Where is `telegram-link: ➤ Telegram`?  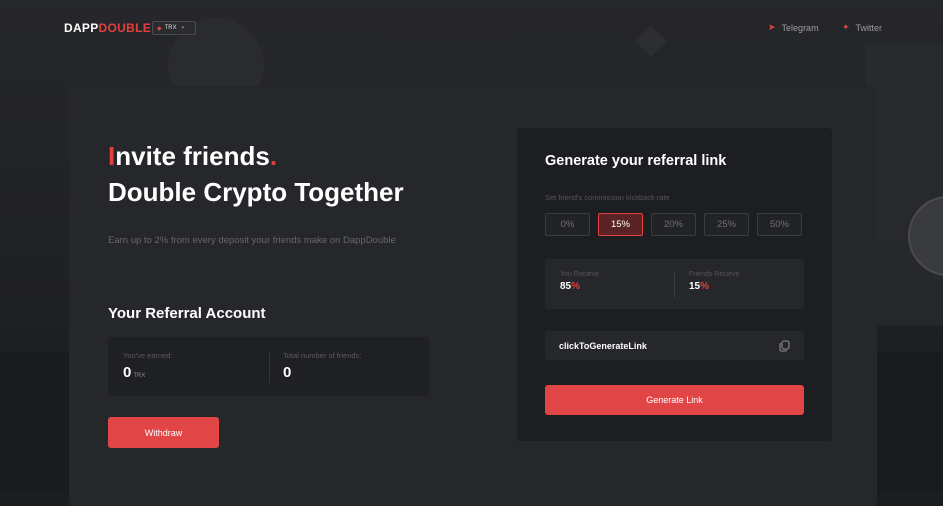
telegram-link: ➤ Telegram is located at coordinates (793, 27).